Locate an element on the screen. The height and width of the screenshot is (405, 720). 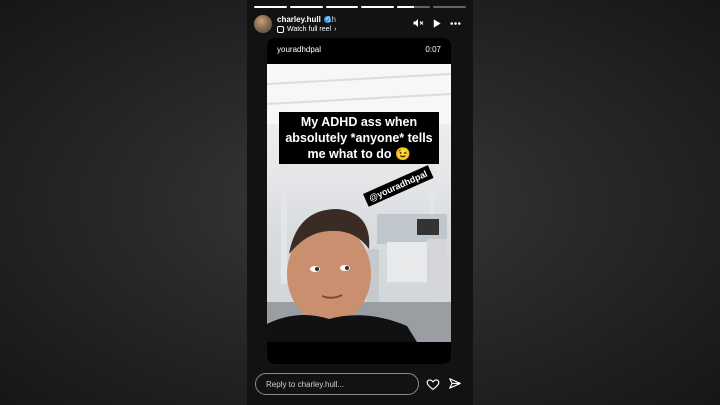
mute-button is located at coordinates (418, 23).